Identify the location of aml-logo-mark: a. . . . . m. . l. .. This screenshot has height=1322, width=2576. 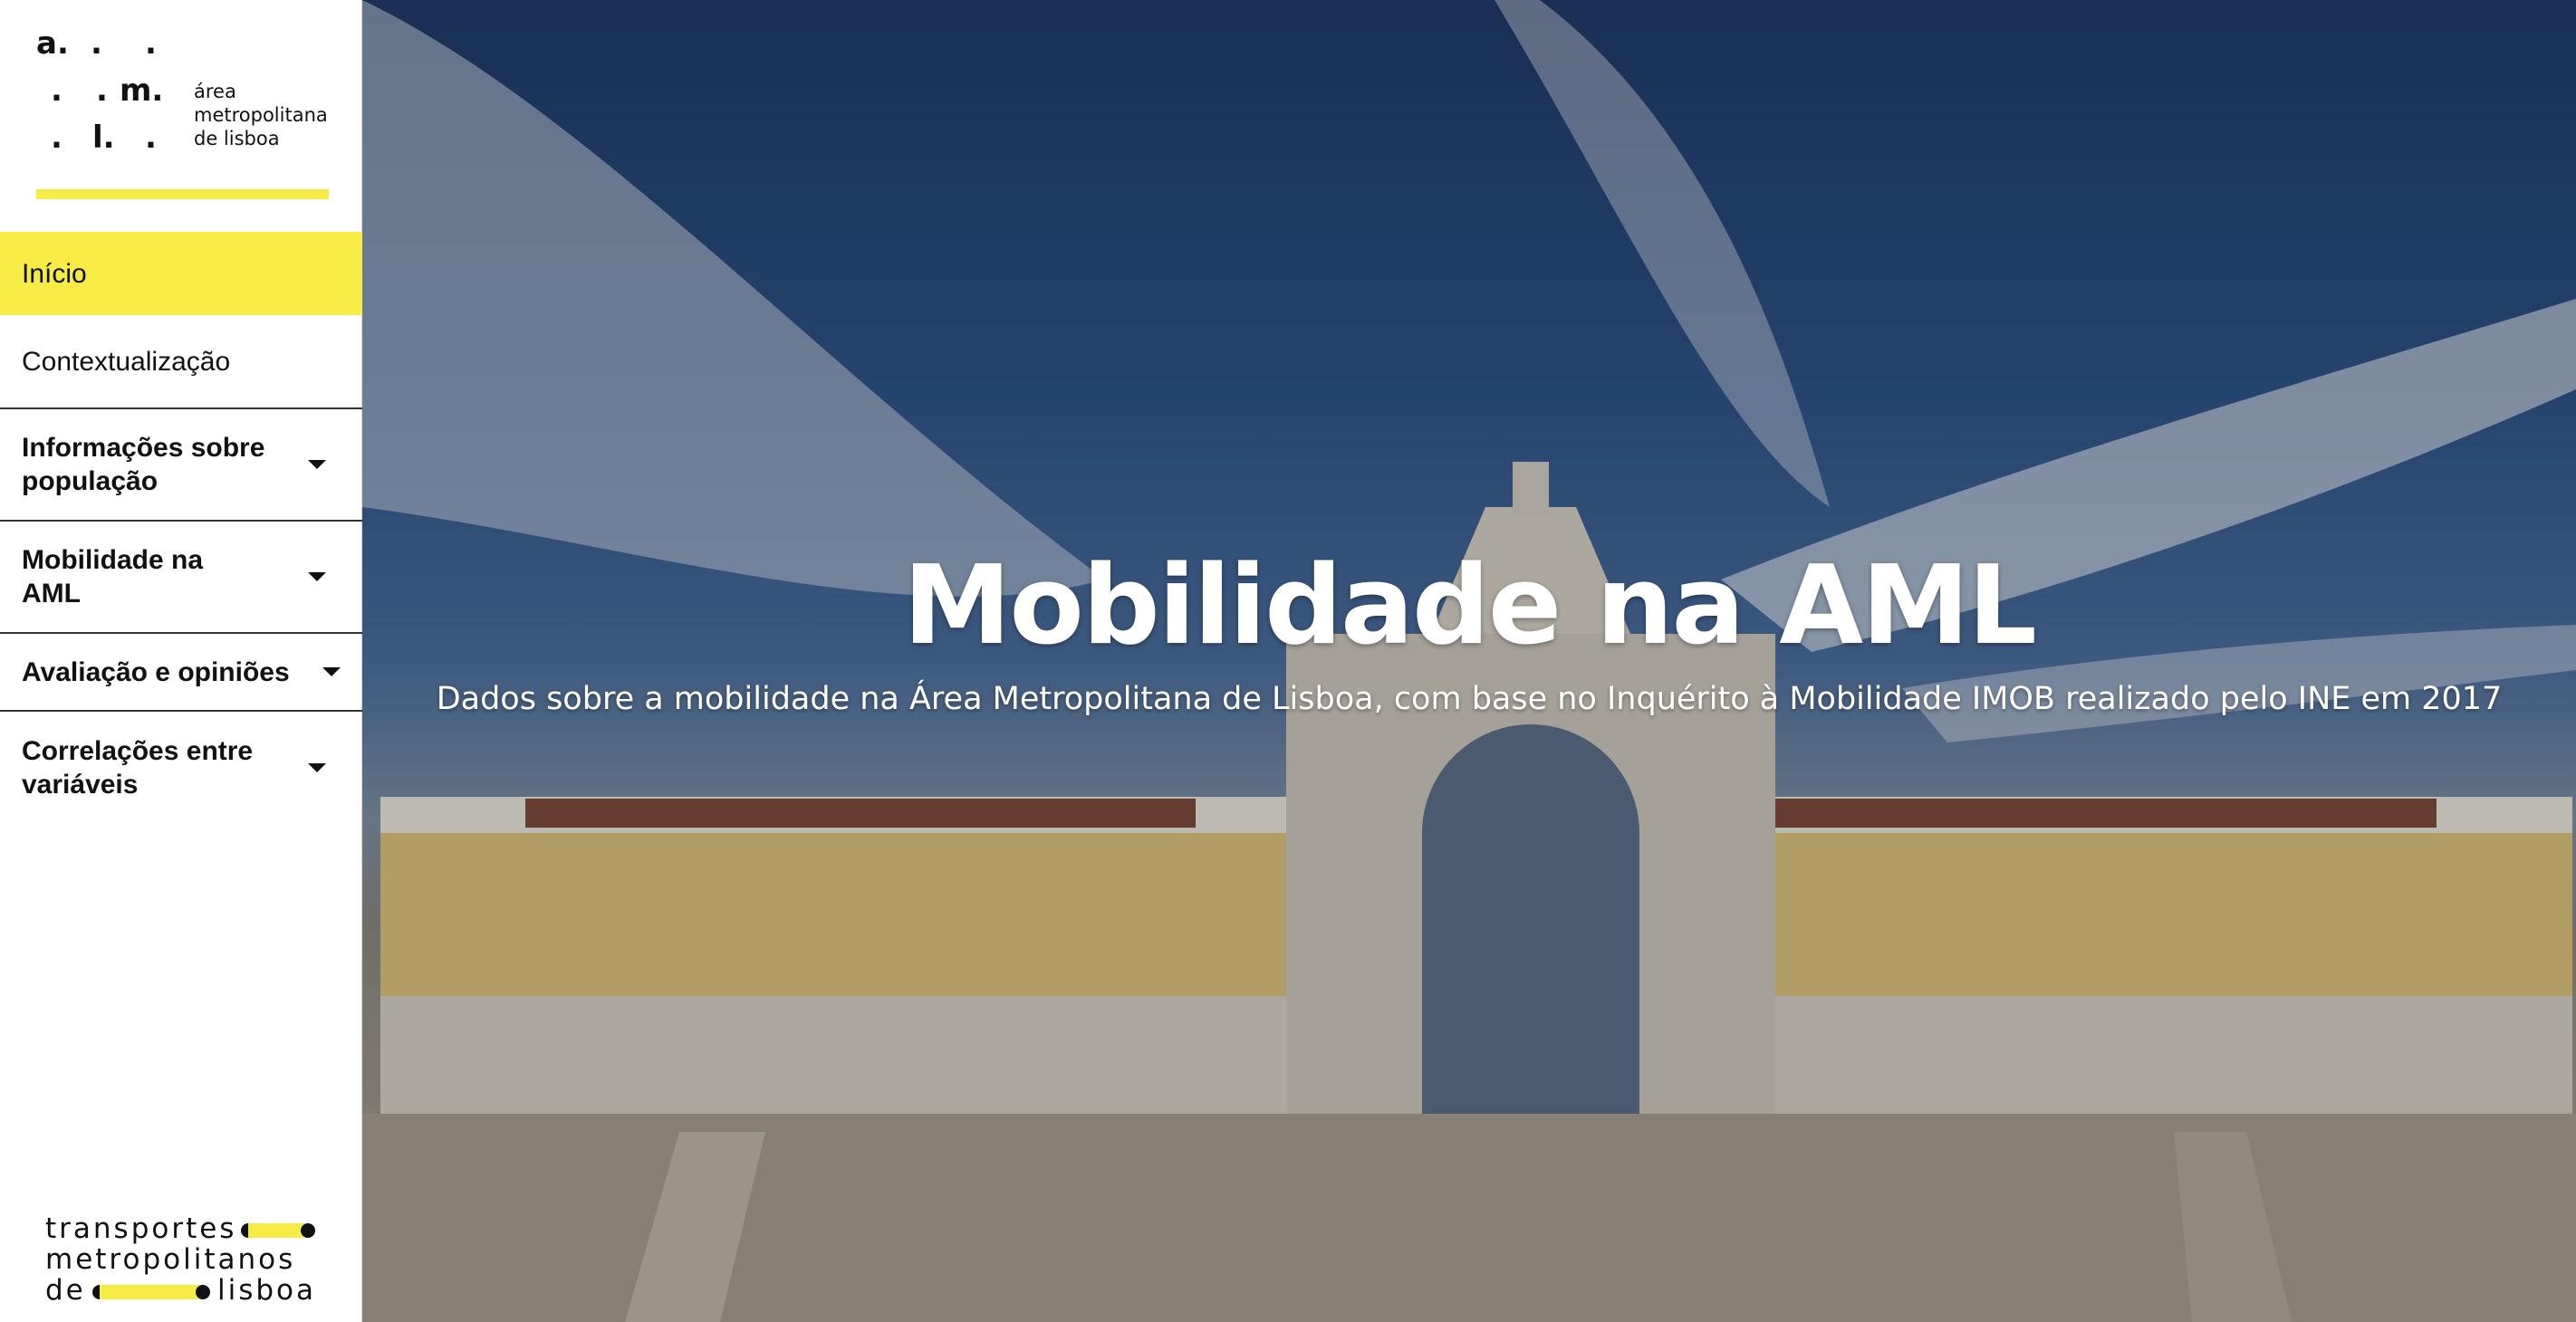
(114, 94).